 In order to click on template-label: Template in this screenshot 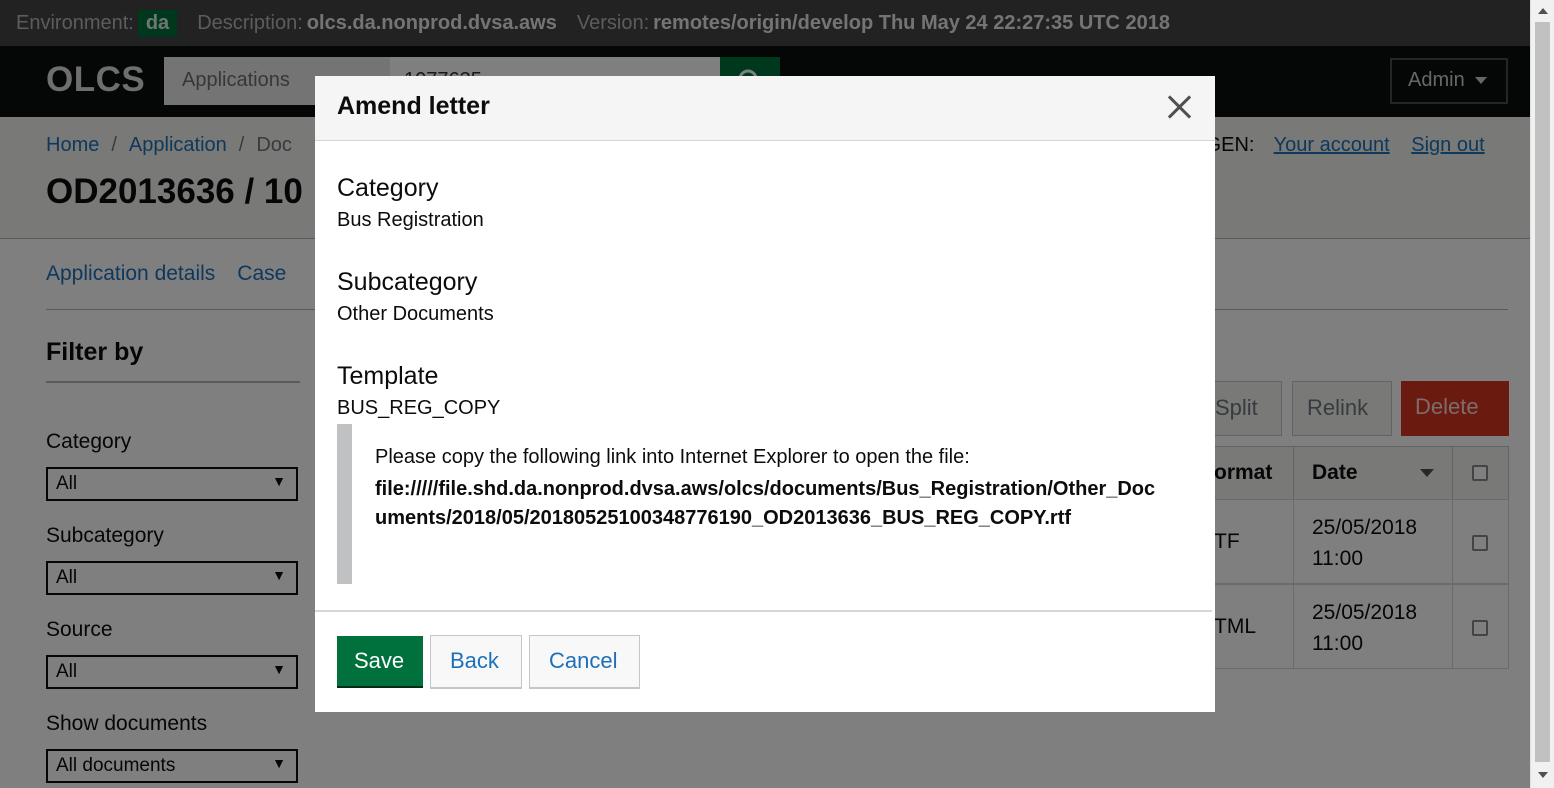, I will do `click(388, 376)`.